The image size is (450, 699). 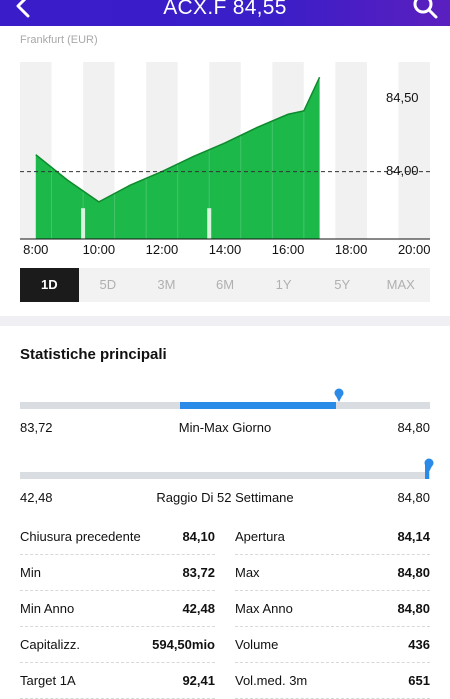 I want to click on stat-label: Capitalizz., so click(x=50, y=644).